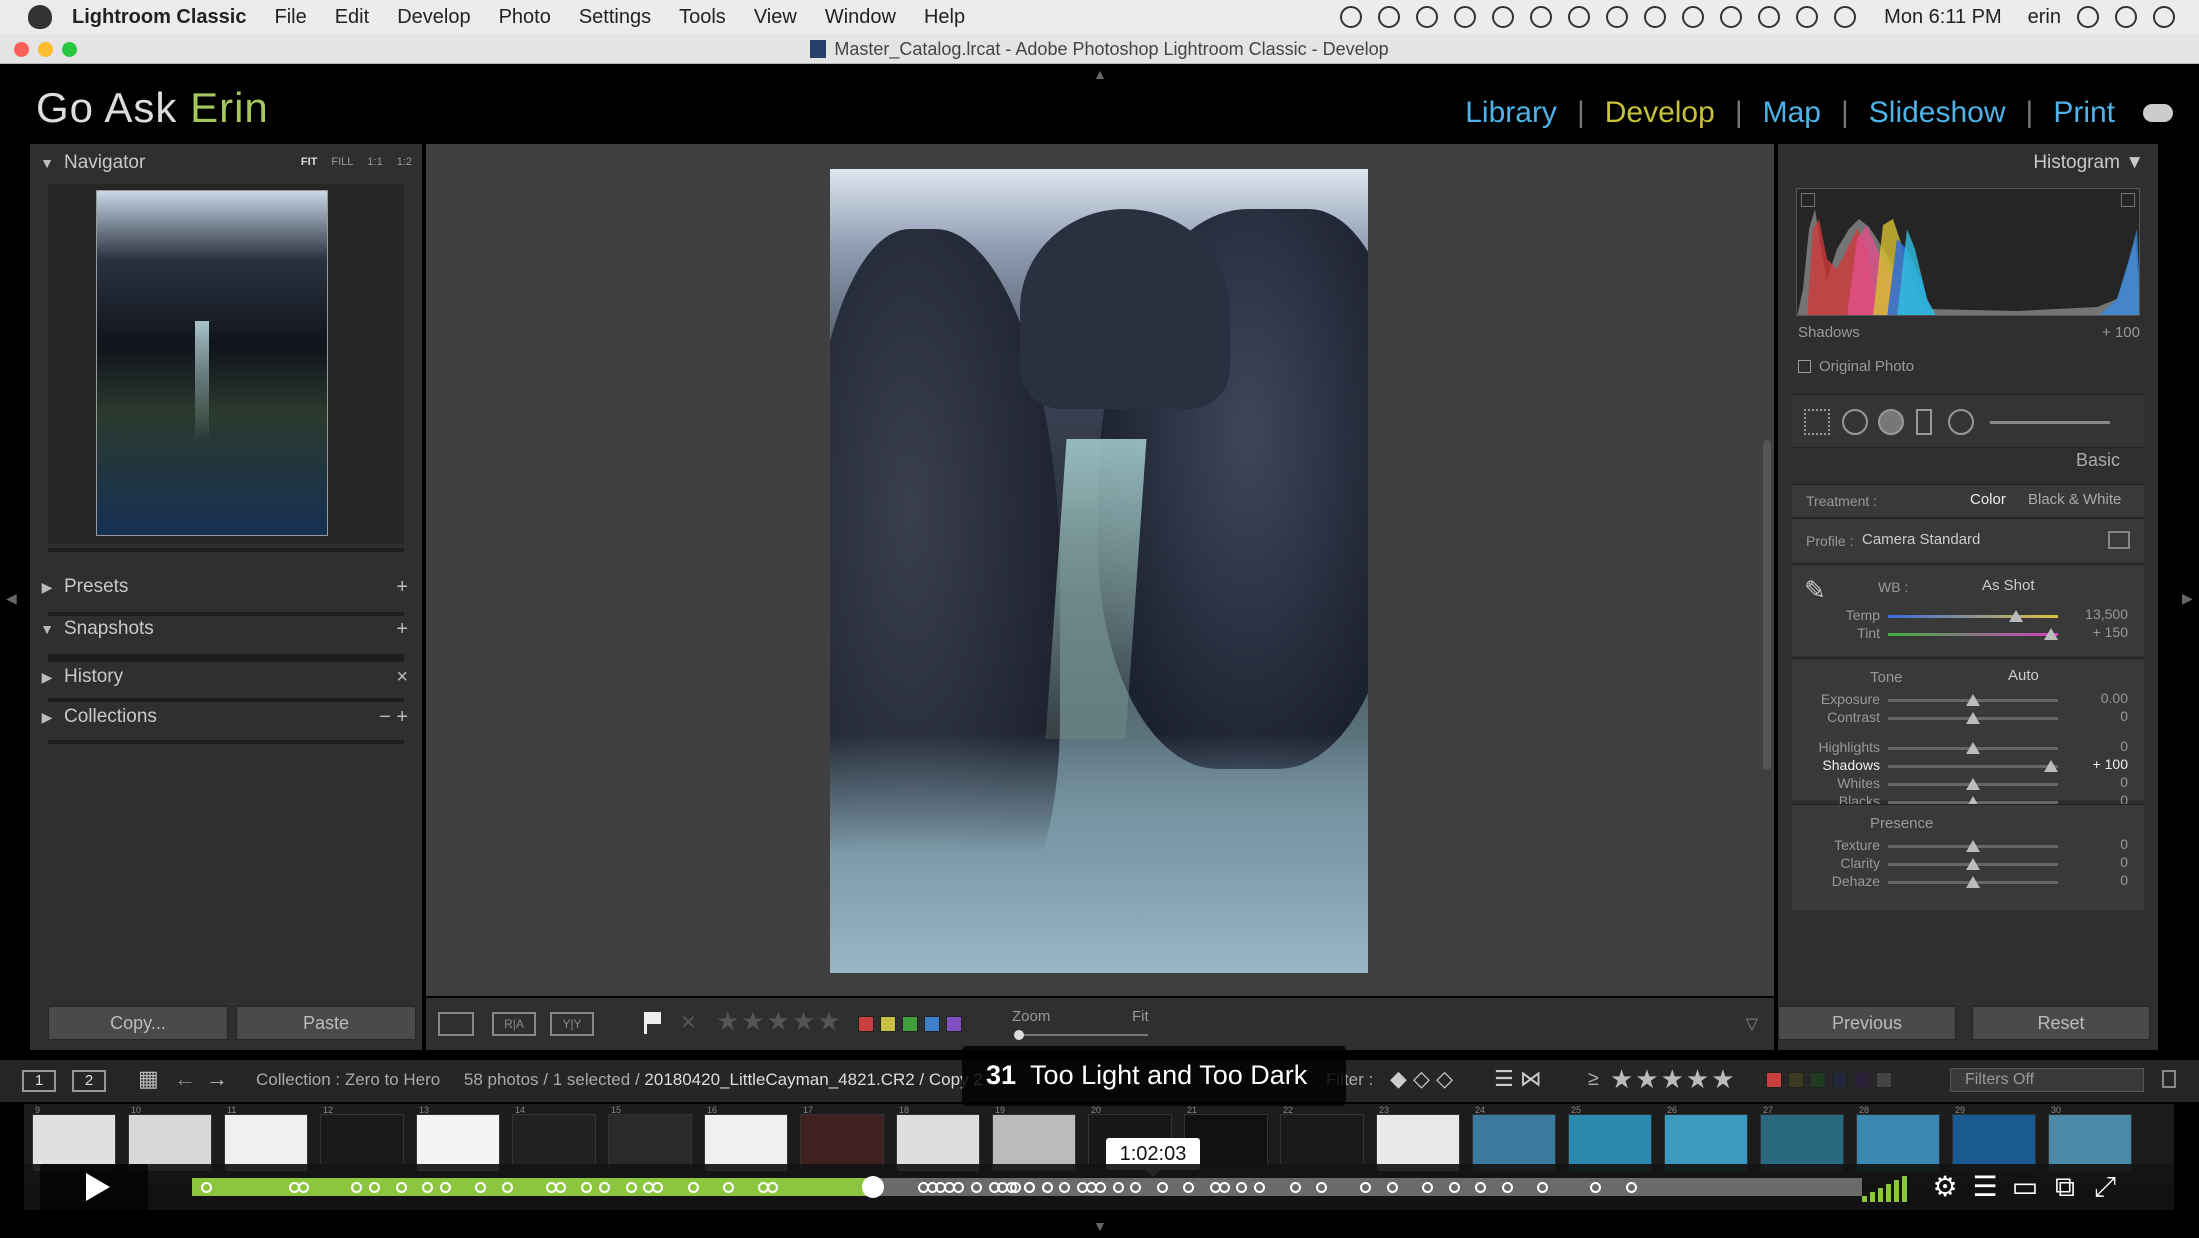  What do you see at coordinates (615, 17) in the screenshot?
I see `menu-settings: Settings` at bounding box center [615, 17].